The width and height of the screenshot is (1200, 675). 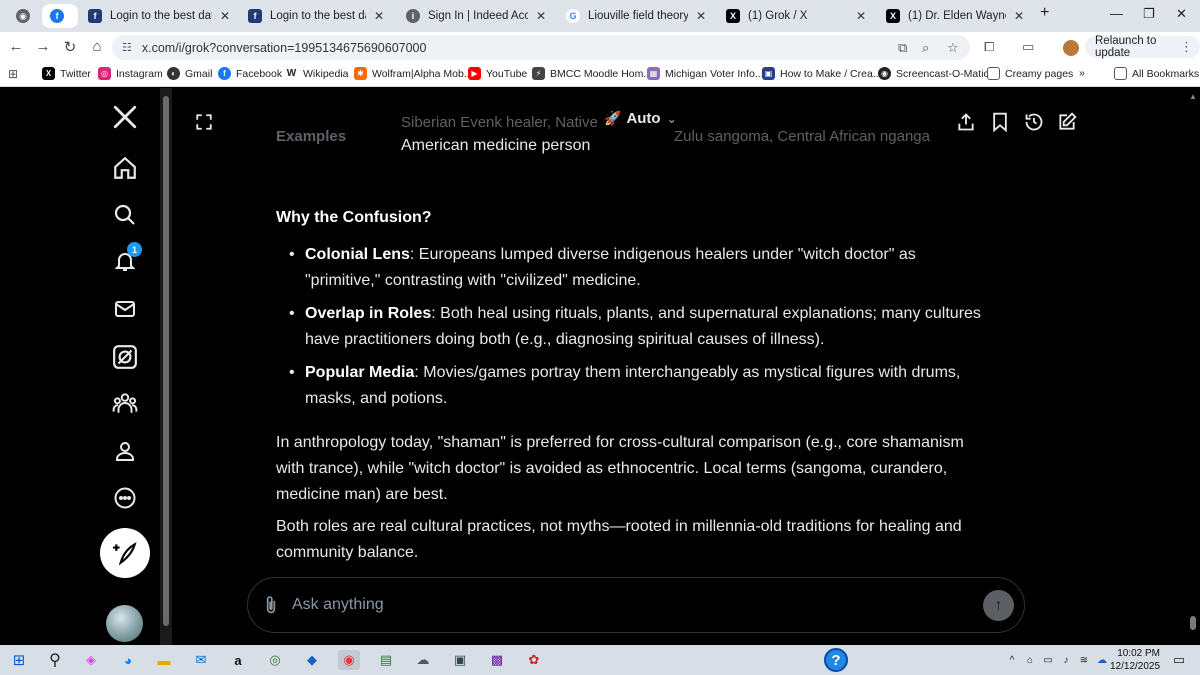 I want to click on menu-icon: ⋮, so click(x=1186, y=47).